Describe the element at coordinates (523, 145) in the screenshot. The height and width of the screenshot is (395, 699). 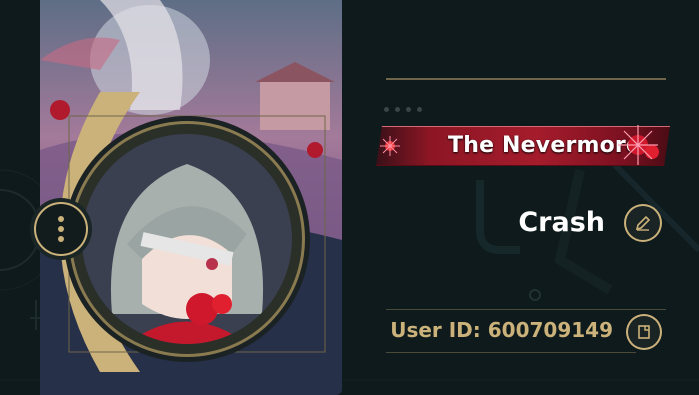
I see `title-badge: The Nevermore` at that location.